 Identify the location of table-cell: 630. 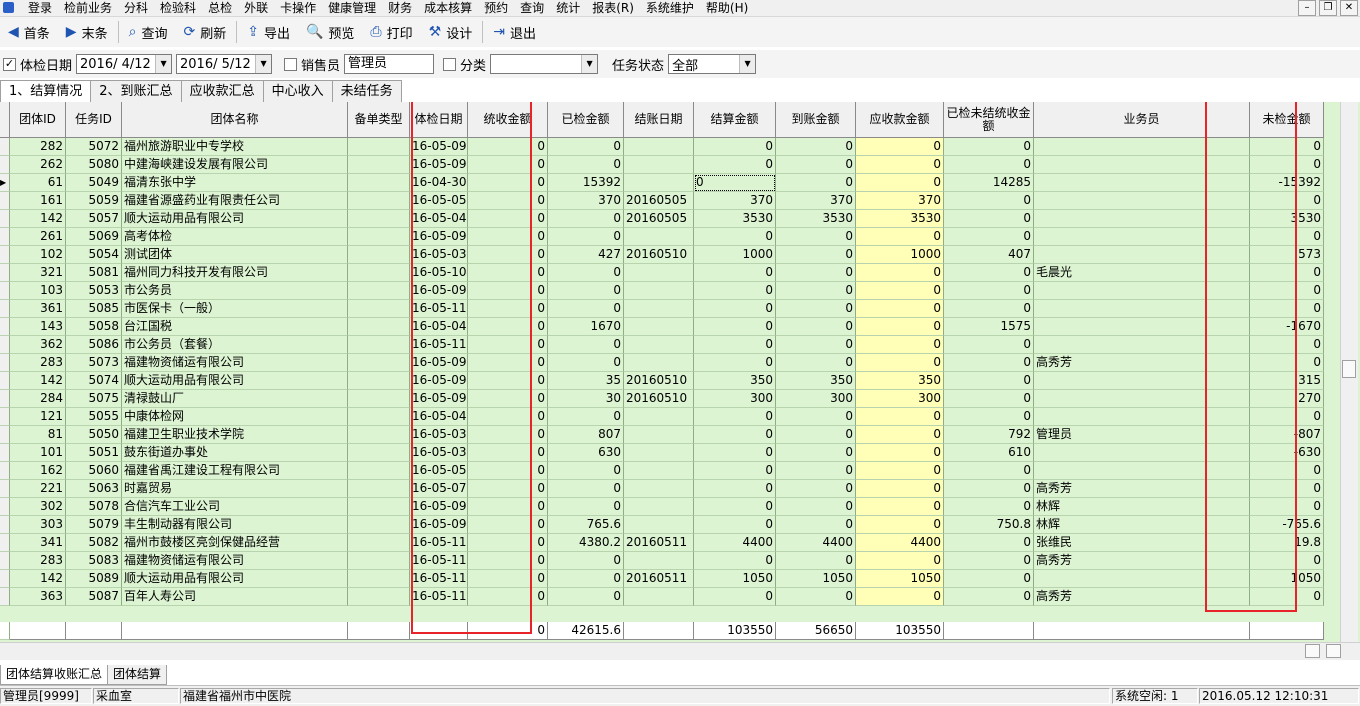
(586, 453).